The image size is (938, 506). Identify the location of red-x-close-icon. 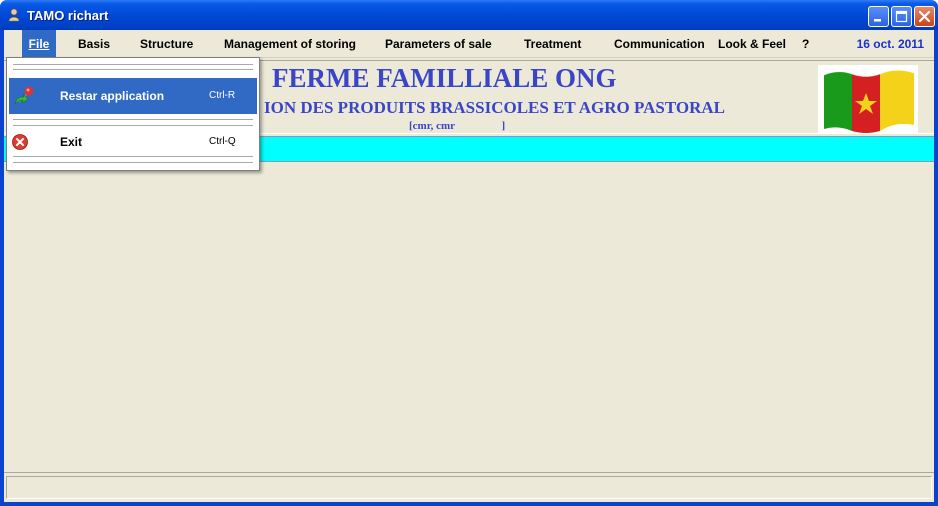
(20, 142).